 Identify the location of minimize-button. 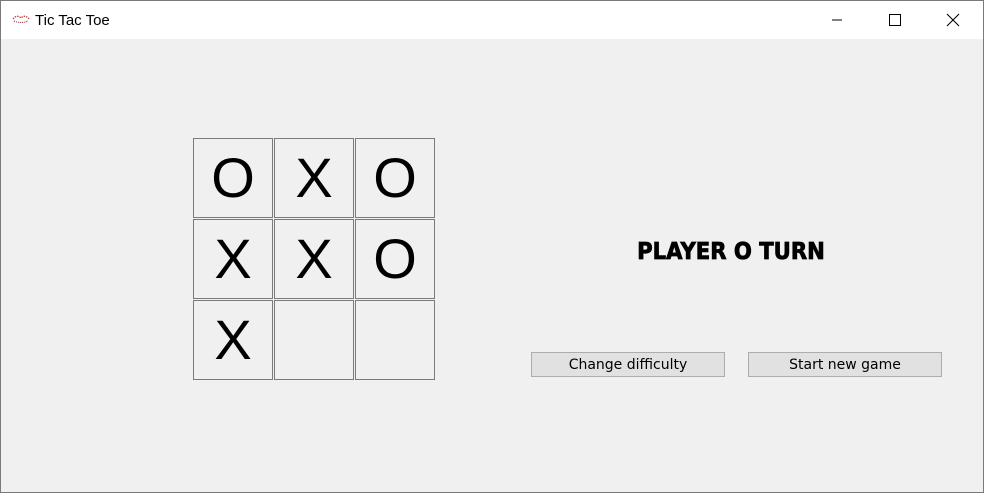
(837, 20).